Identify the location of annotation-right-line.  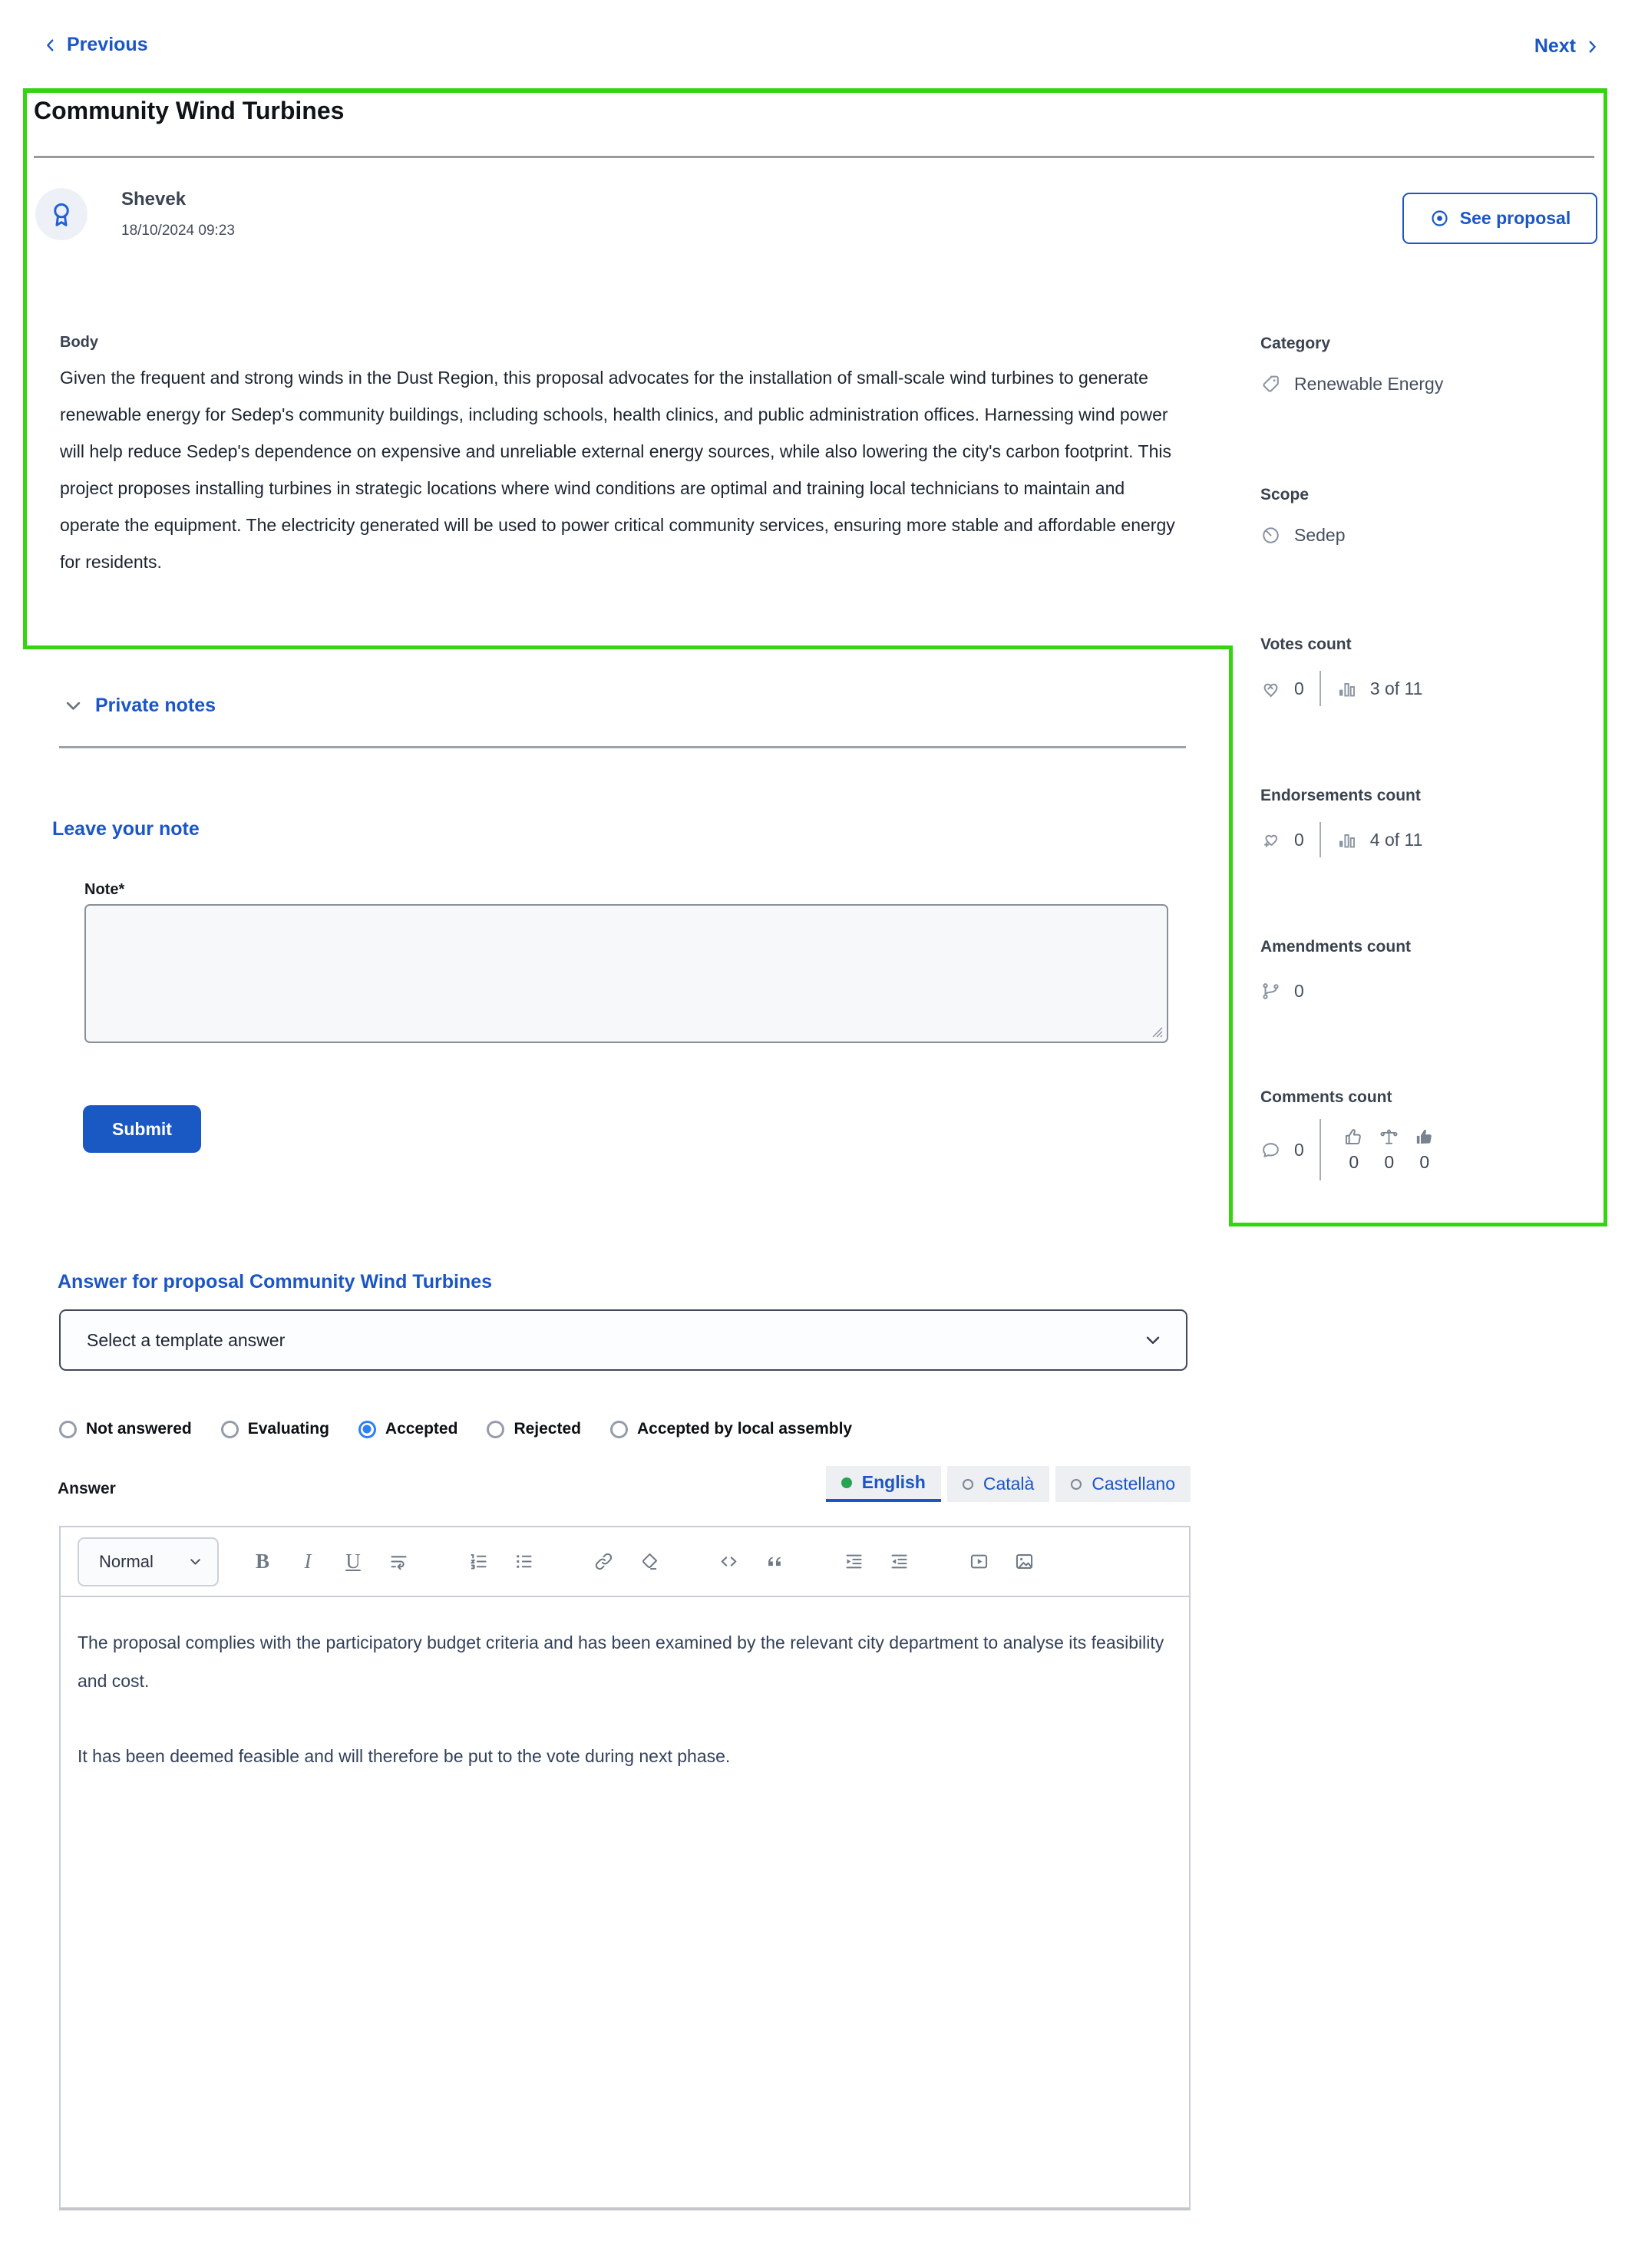
(1605, 657).